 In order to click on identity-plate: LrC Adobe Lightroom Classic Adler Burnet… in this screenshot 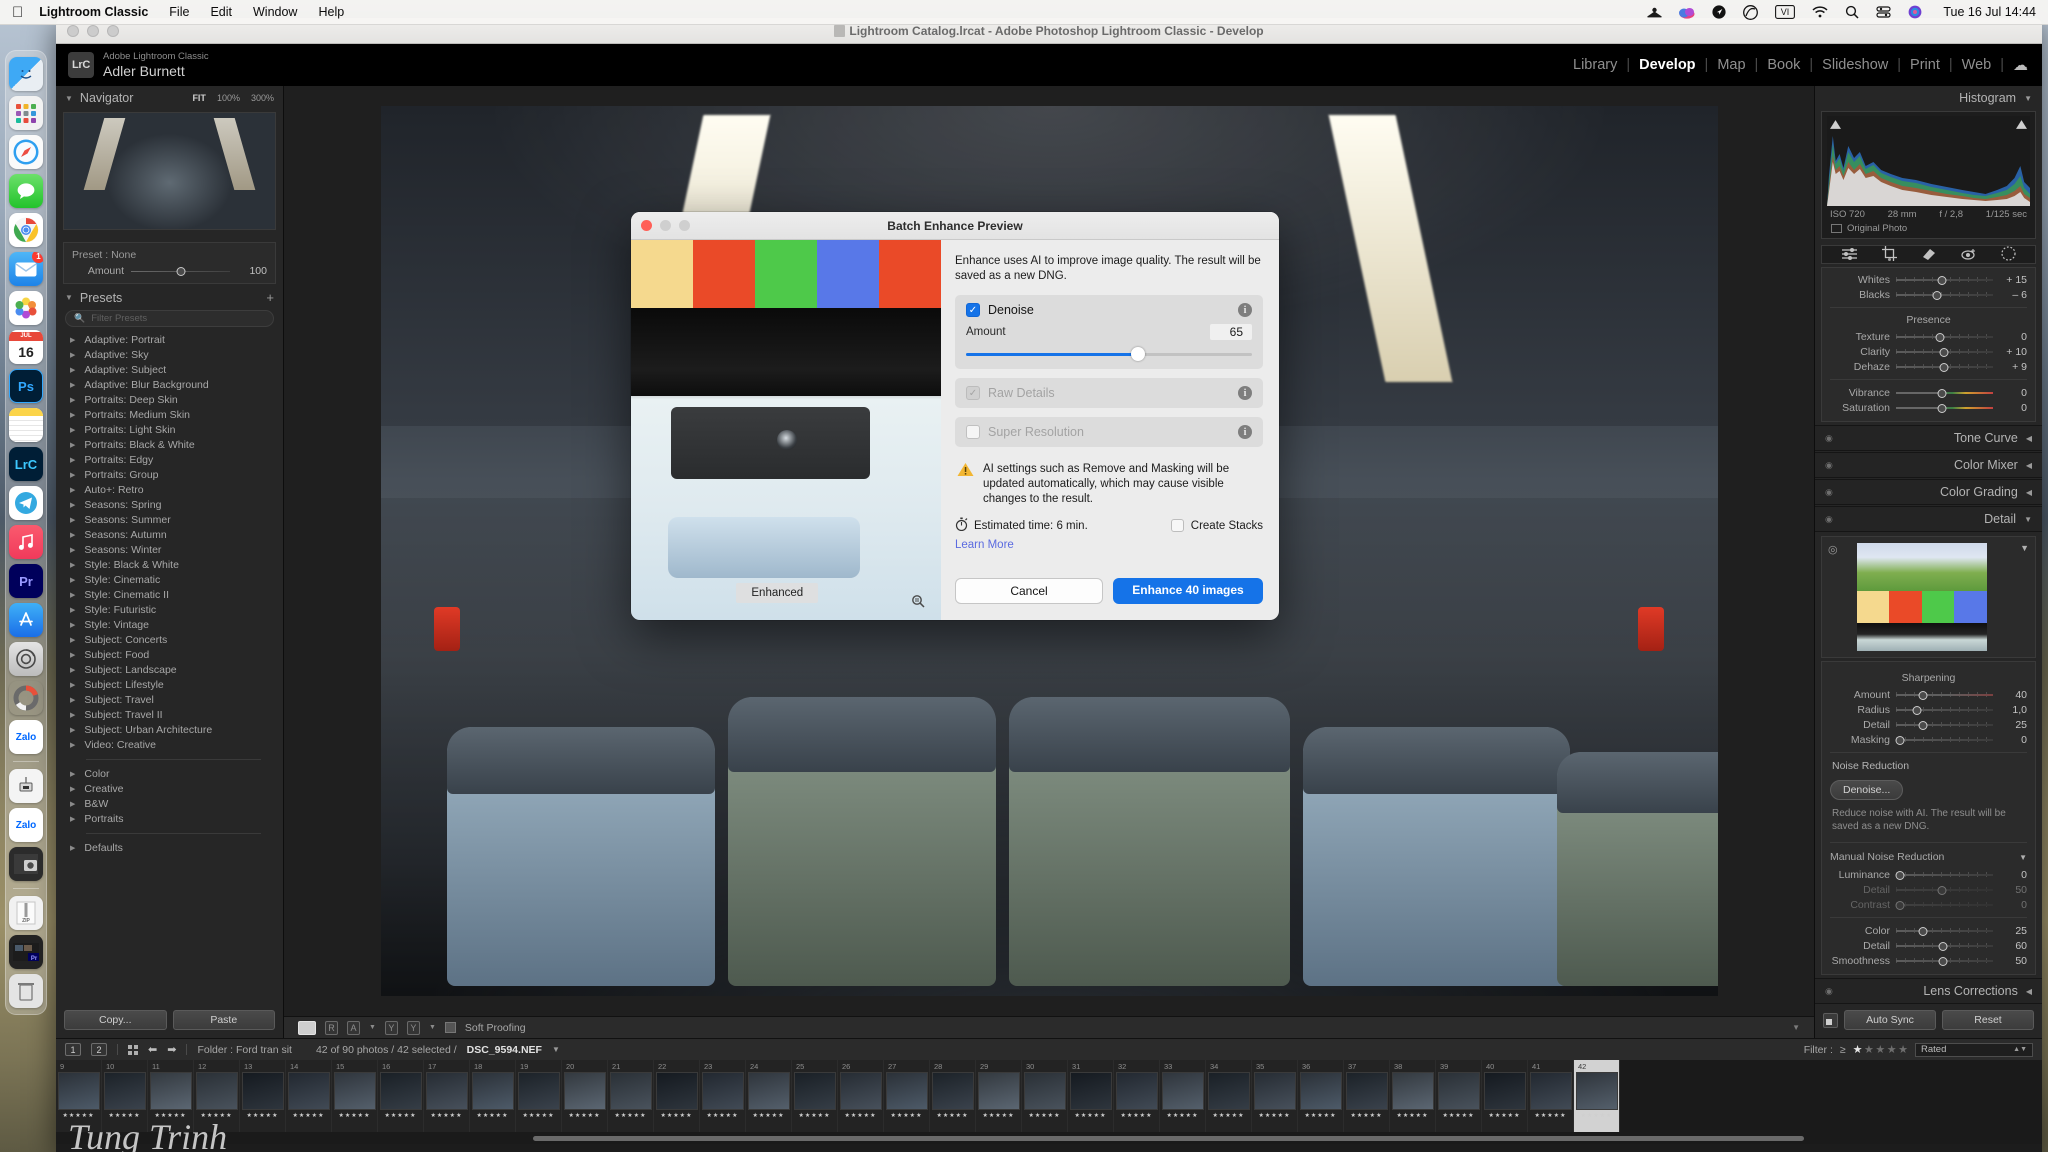, I will do `click(132, 65)`.